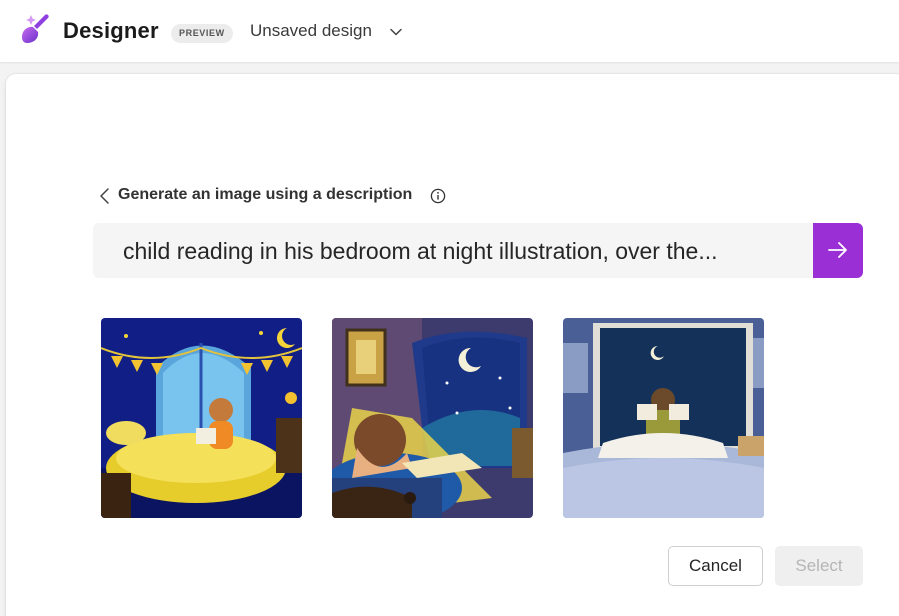 The width and height of the screenshot is (899, 616). What do you see at coordinates (111, 30) in the screenshot?
I see `app-title: Designer` at bounding box center [111, 30].